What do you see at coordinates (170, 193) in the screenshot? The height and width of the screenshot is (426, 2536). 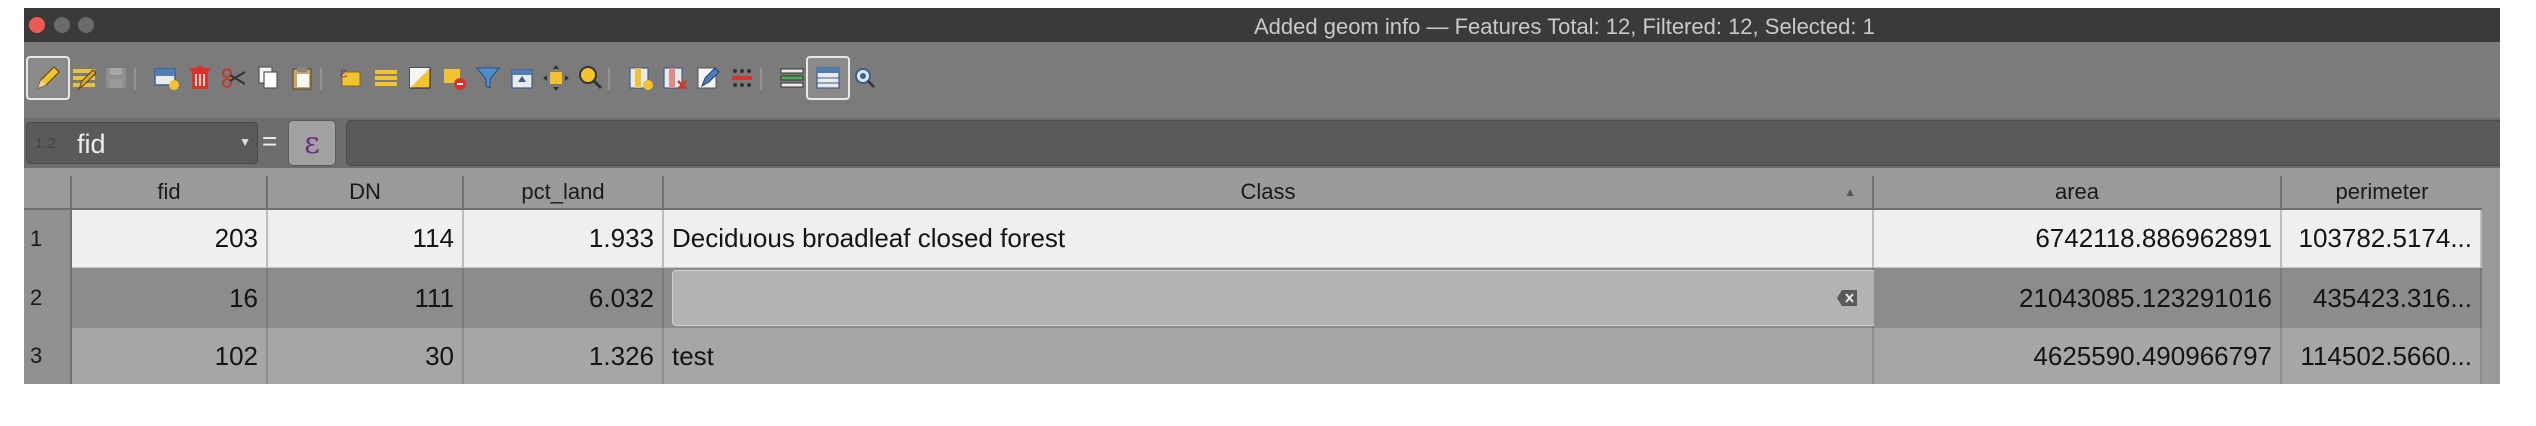 I see `column-header-fid: fid` at bounding box center [170, 193].